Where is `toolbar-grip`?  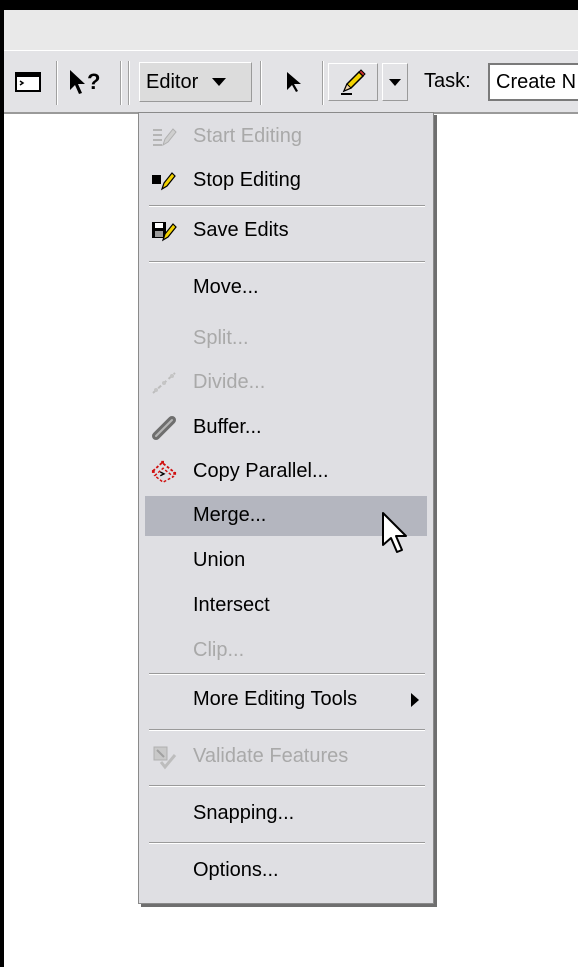
toolbar-grip is located at coordinates (129, 83).